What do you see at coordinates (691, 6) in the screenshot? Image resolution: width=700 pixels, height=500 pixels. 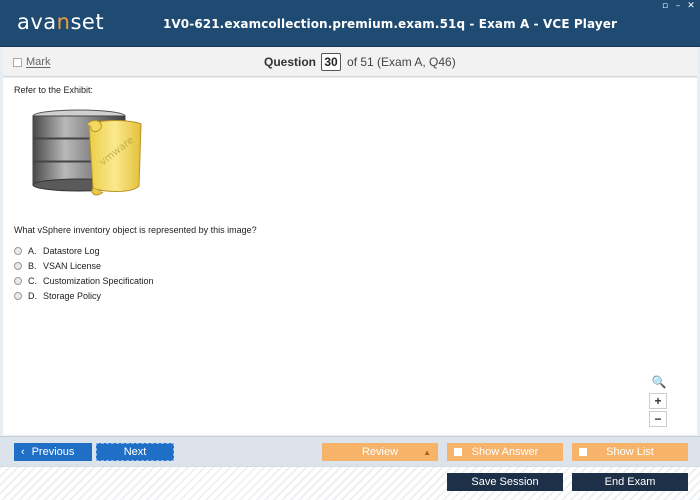 I see `close-icon: ✕` at bounding box center [691, 6].